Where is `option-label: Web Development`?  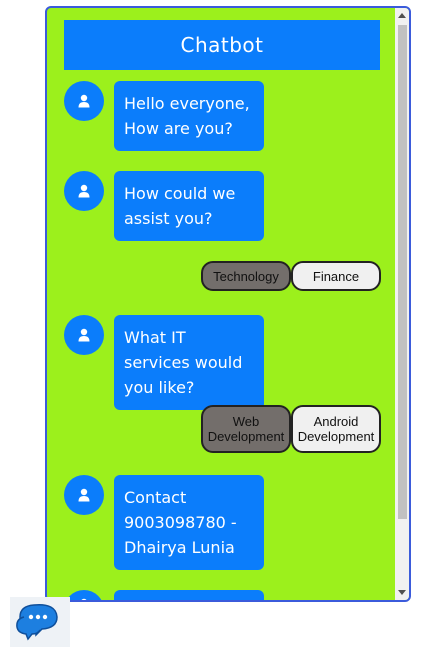
option-label: Web Development is located at coordinates (246, 429).